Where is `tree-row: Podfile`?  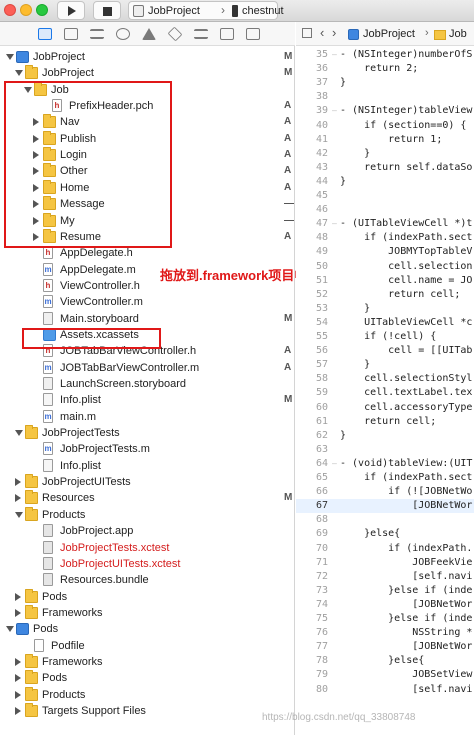 tree-row: Podfile is located at coordinates (147, 646).